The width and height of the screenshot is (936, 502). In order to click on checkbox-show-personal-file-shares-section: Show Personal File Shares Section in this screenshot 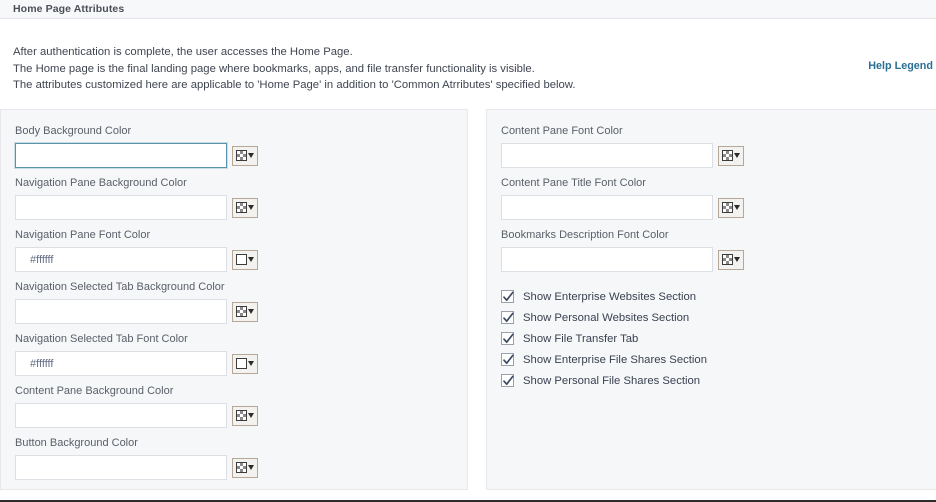, I will do `click(718, 380)`.